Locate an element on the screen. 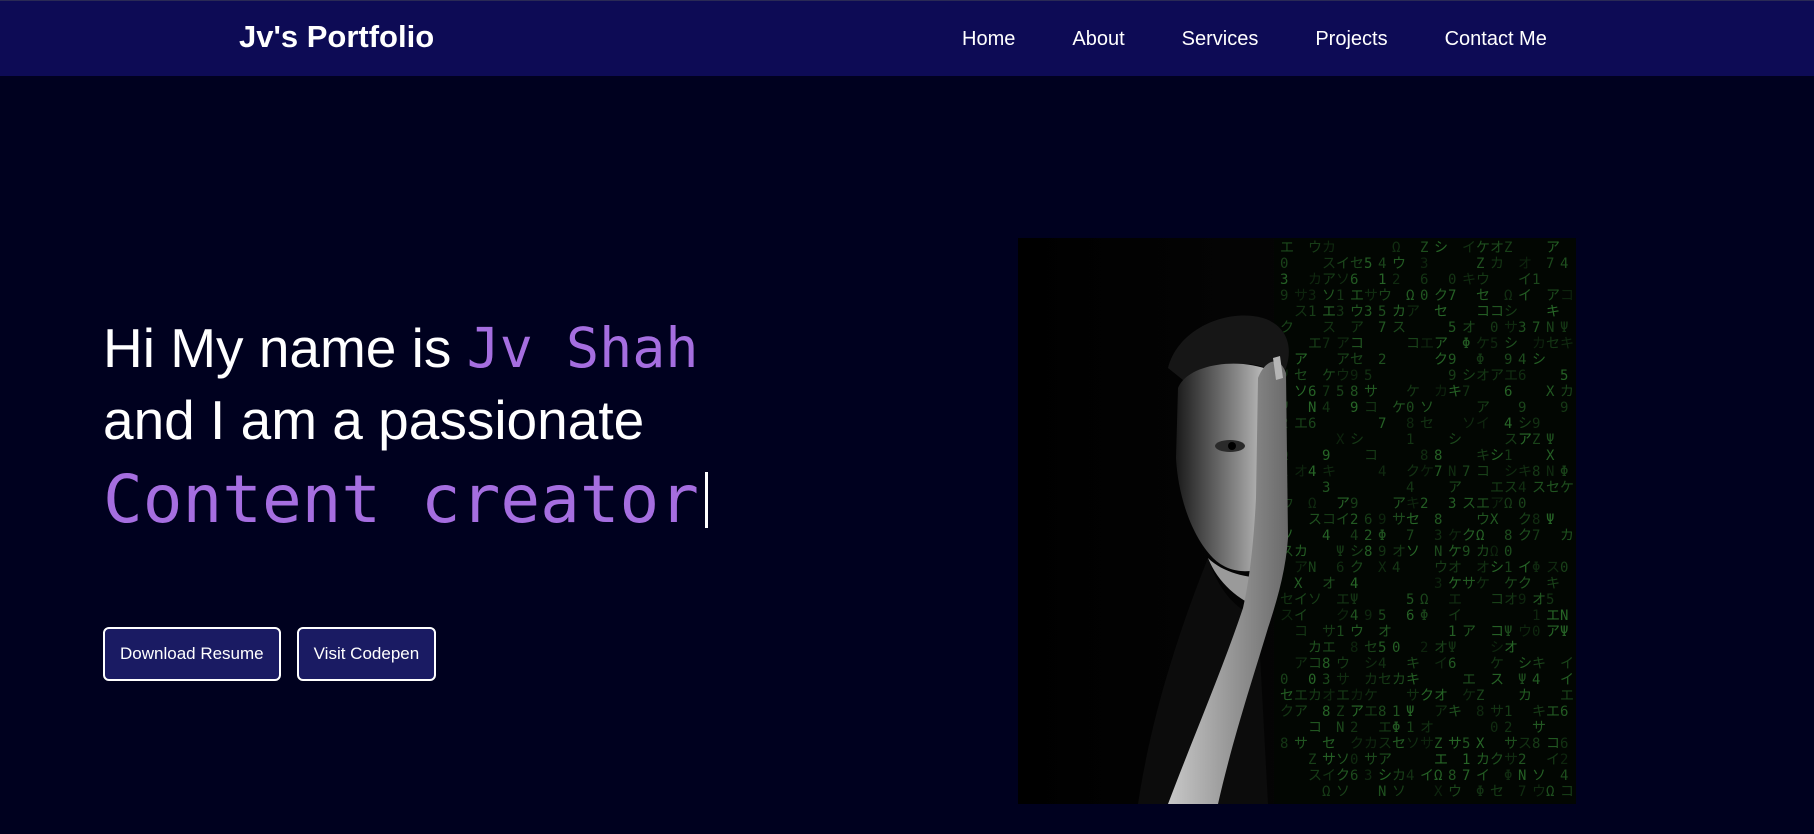 The width and height of the screenshot is (1814, 834). nav-link-services: Services is located at coordinates (1220, 39).